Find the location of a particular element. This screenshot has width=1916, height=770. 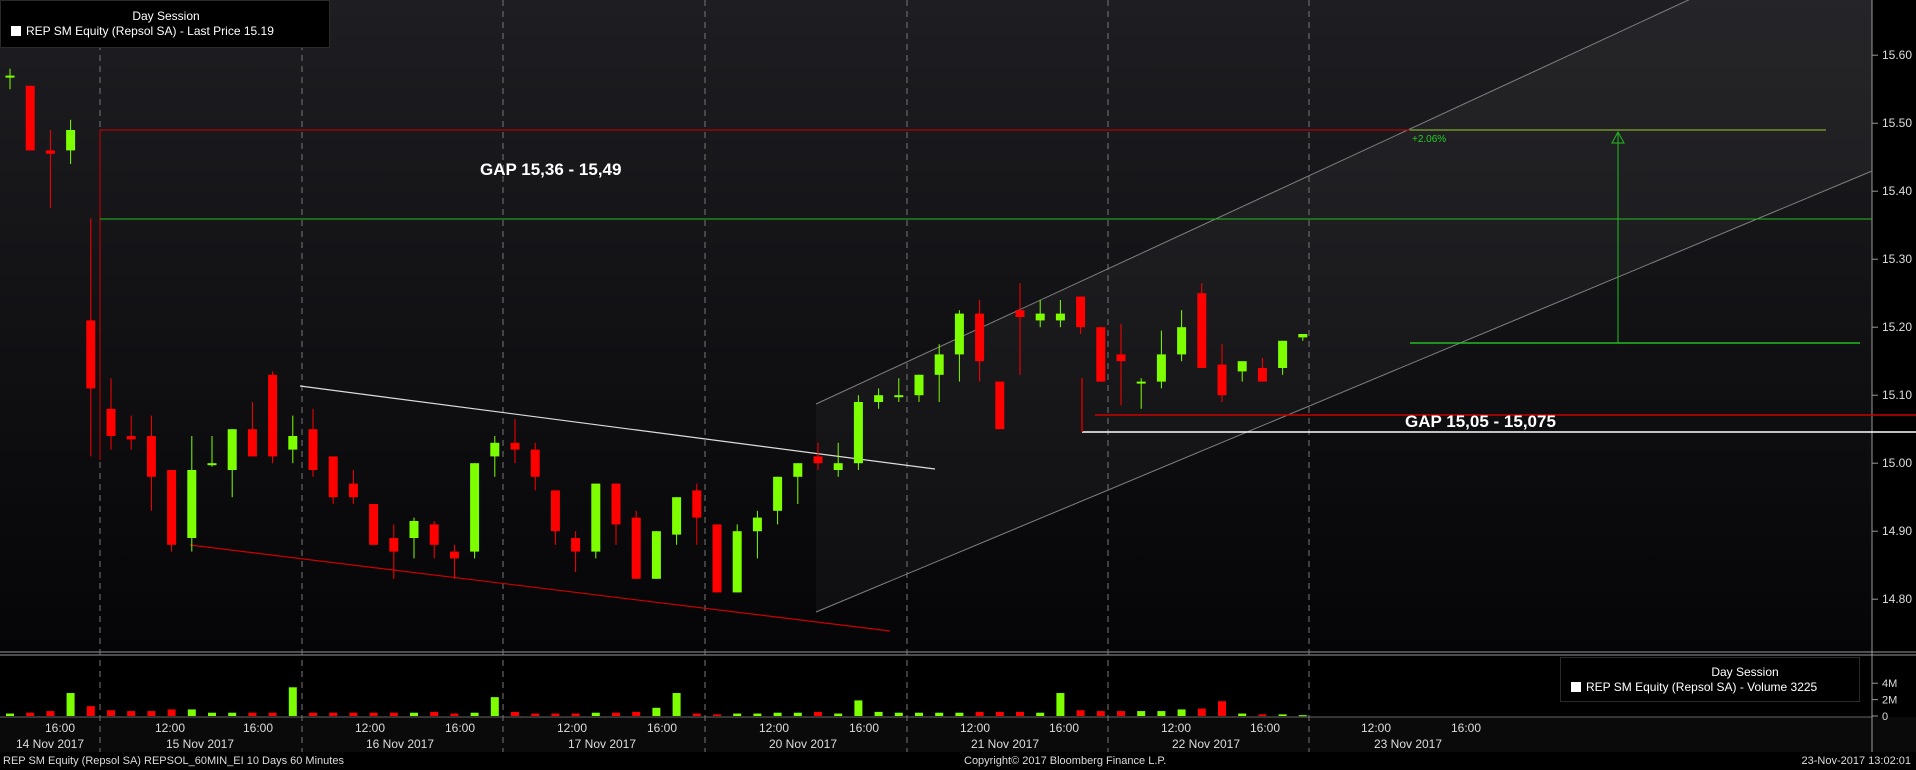

volume-axis: 4M 2M 0 is located at coordinates (1884, 700).